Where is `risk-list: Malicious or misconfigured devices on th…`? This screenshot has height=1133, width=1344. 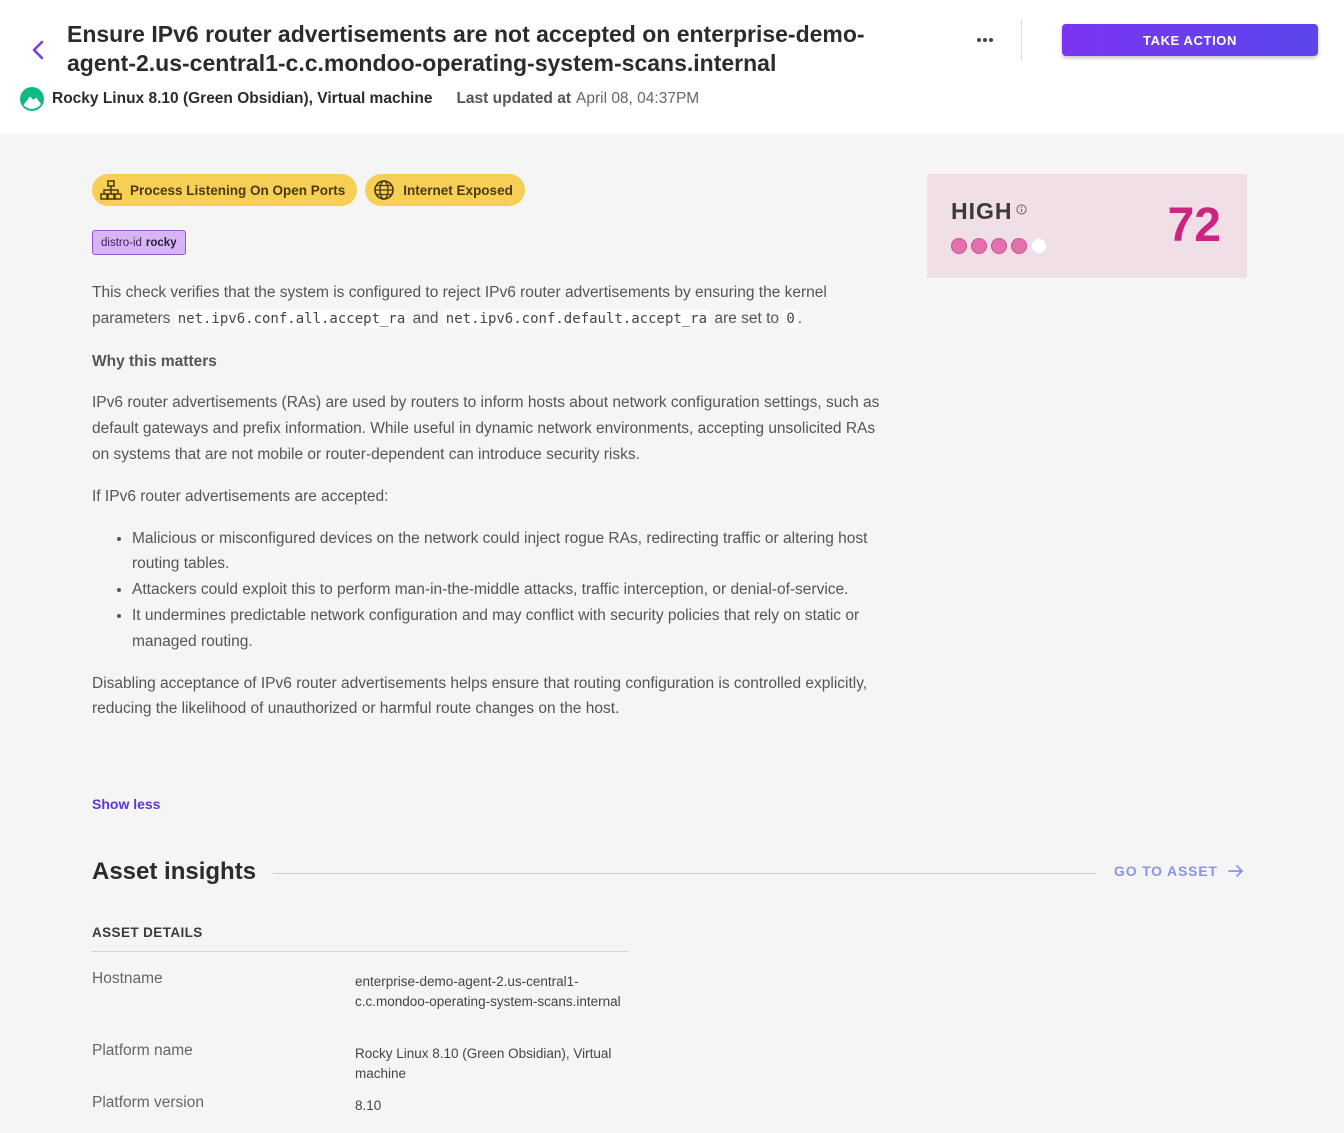 risk-list: Malicious or misconfigured devices on th… is located at coordinates (512, 590).